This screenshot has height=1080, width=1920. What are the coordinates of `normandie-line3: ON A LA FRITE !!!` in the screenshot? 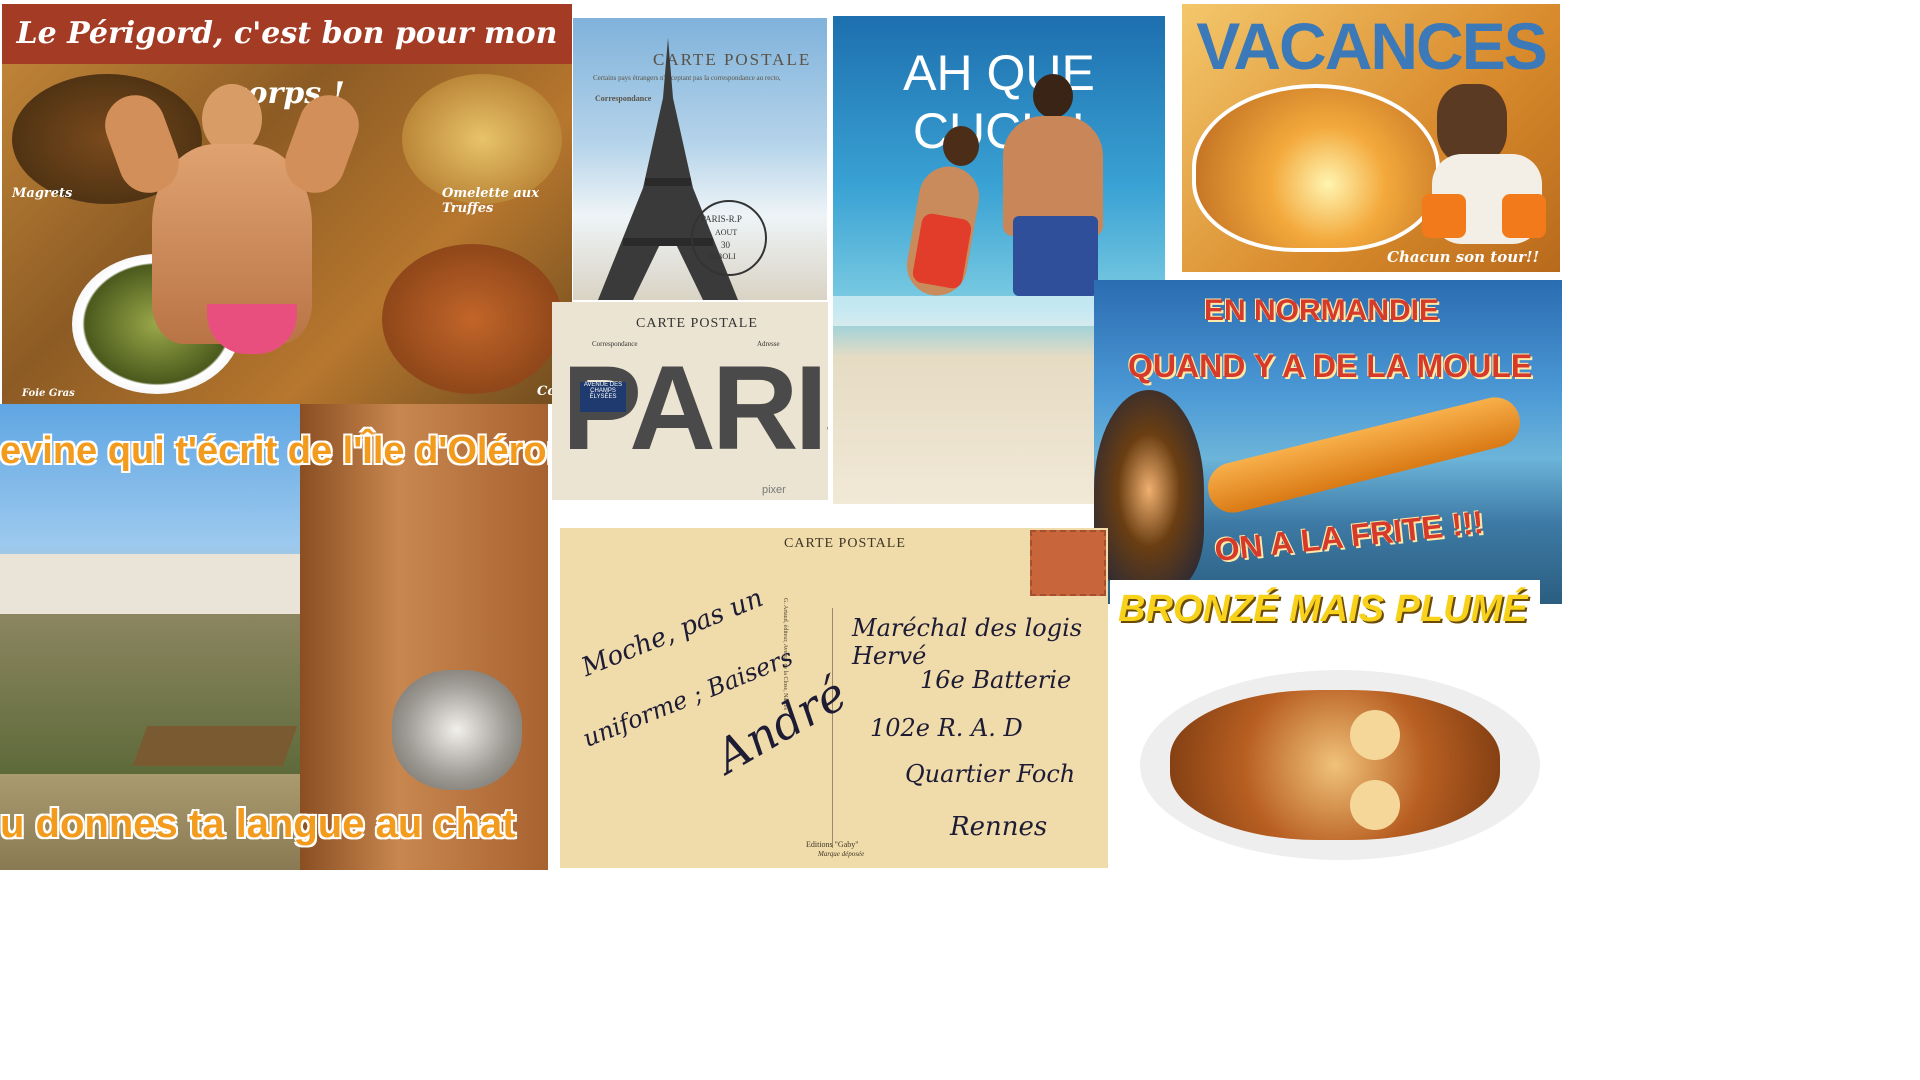 It's located at (1349, 536).